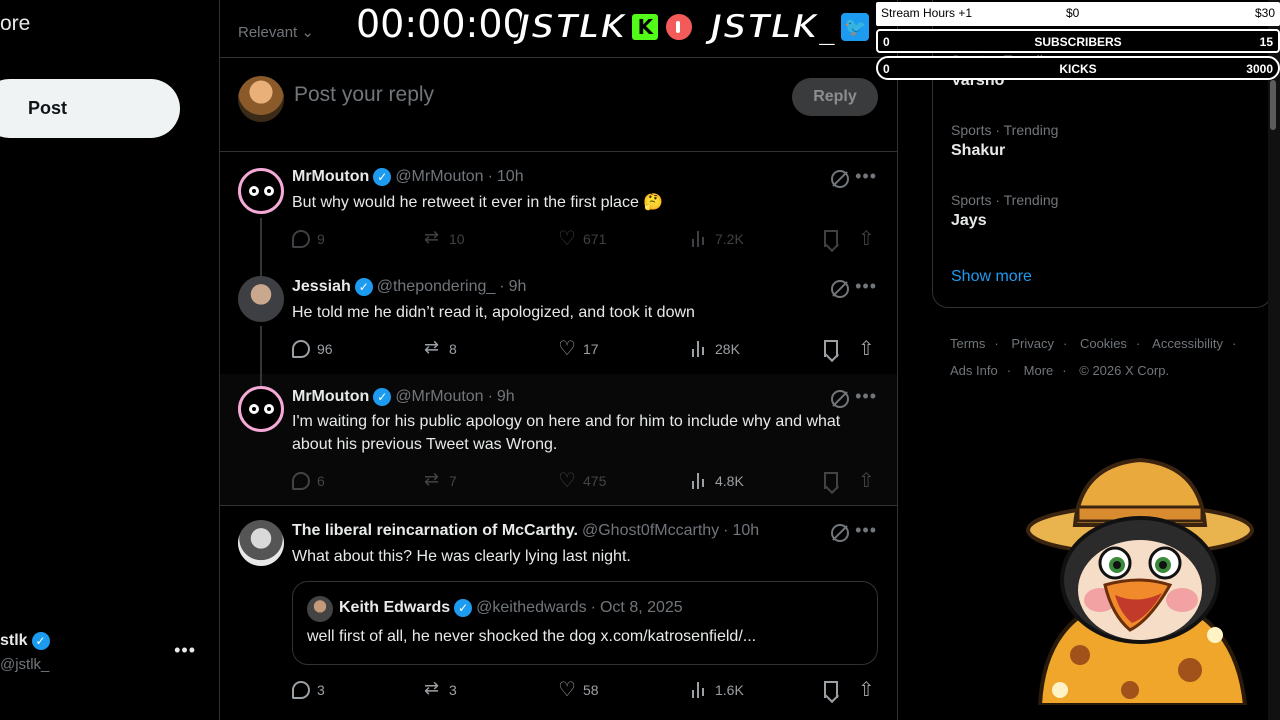 The height and width of the screenshot is (720, 1280). Describe the element at coordinates (441, 24) in the screenshot. I see `stream-timer: 00:00:00` at that location.